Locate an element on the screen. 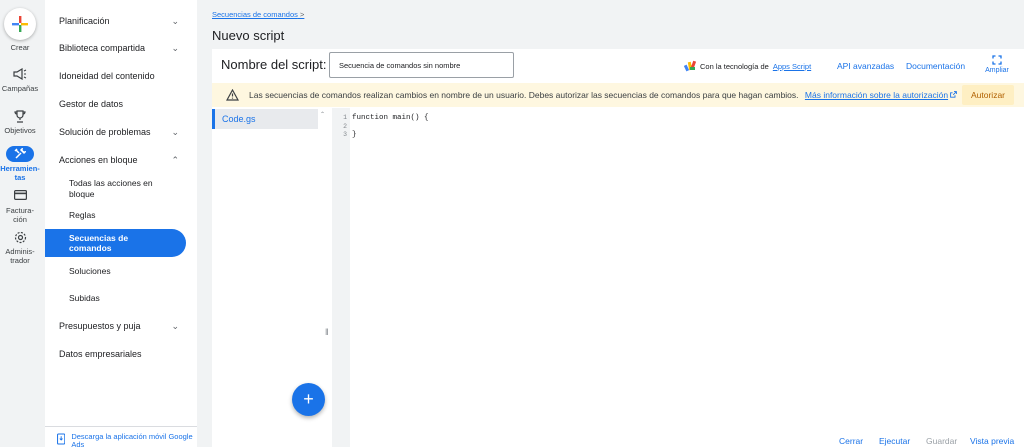 The width and height of the screenshot is (1024, 447). nav-item-business-data: Datos empresariales is located at coordinates (121, 354).